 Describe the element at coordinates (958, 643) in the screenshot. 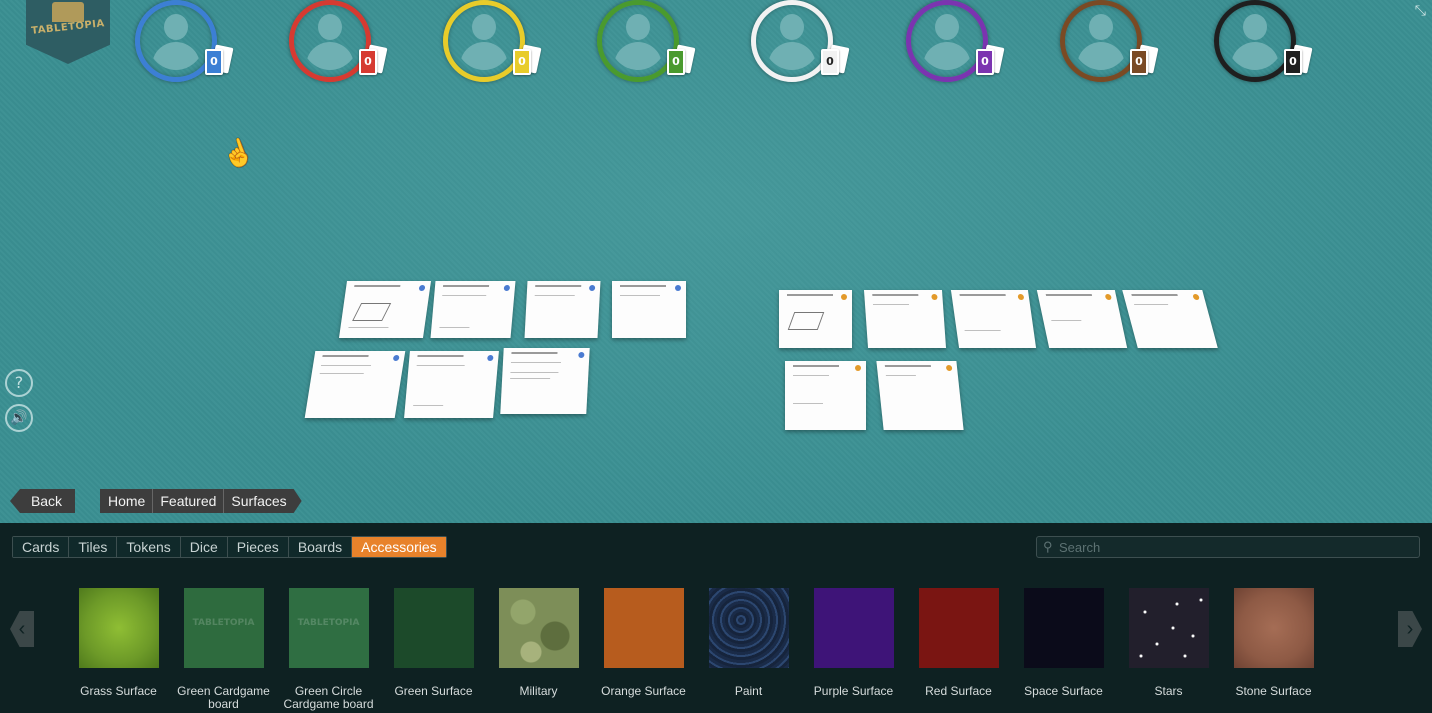

I see `library-item: Red Surface` at that location.